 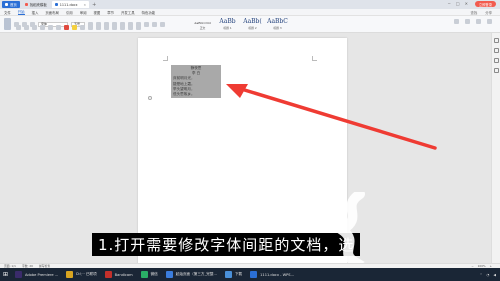 I want to click on menu-review: 审阅, so click(x=83, y=12).